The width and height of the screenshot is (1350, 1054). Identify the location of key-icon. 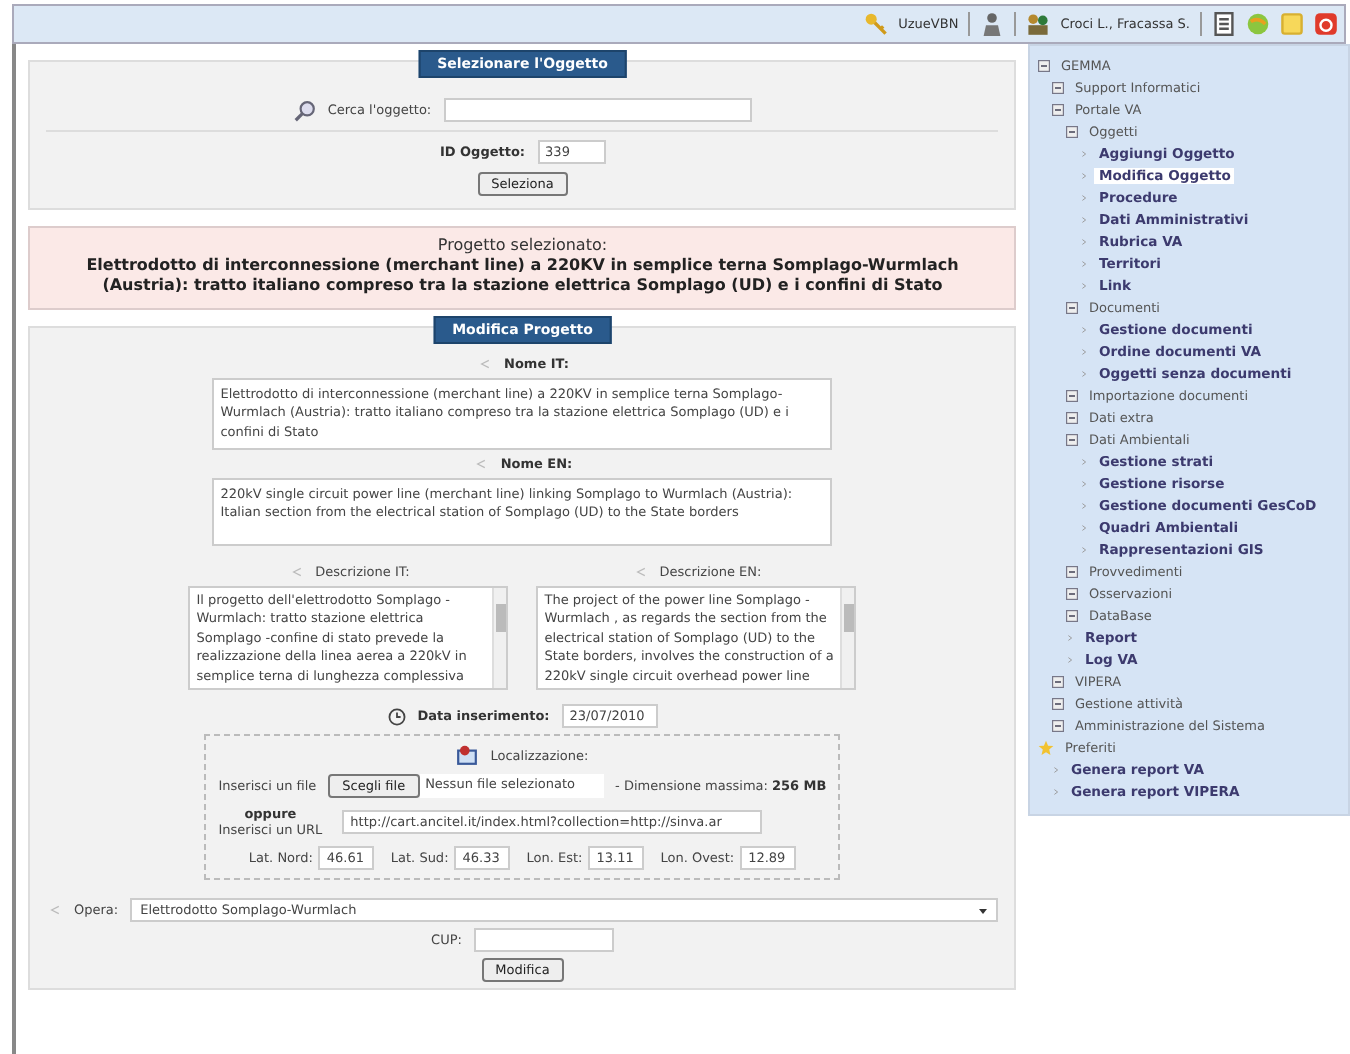
(876, 24).